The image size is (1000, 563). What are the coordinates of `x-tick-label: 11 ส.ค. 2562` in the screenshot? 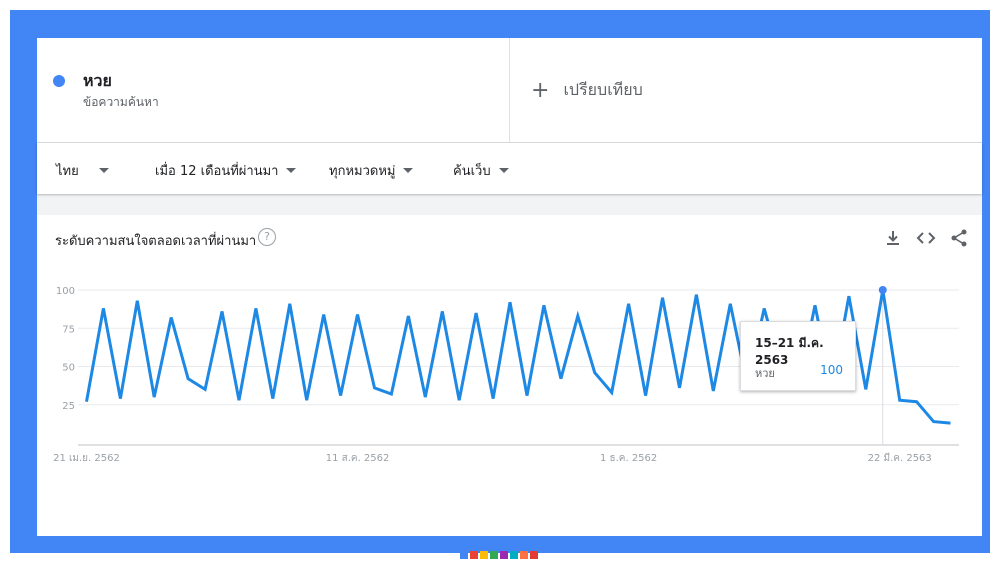 It's located at (358, 458).